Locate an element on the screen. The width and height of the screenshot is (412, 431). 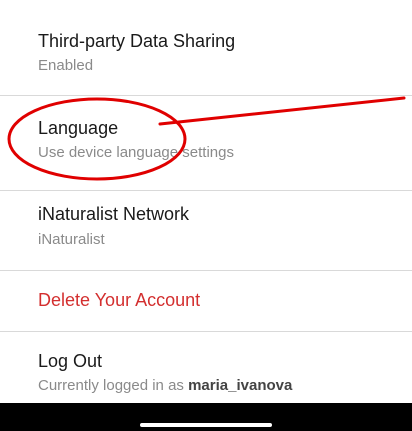
setting-title: Delete Your Account is located at coordinates (119, 300).